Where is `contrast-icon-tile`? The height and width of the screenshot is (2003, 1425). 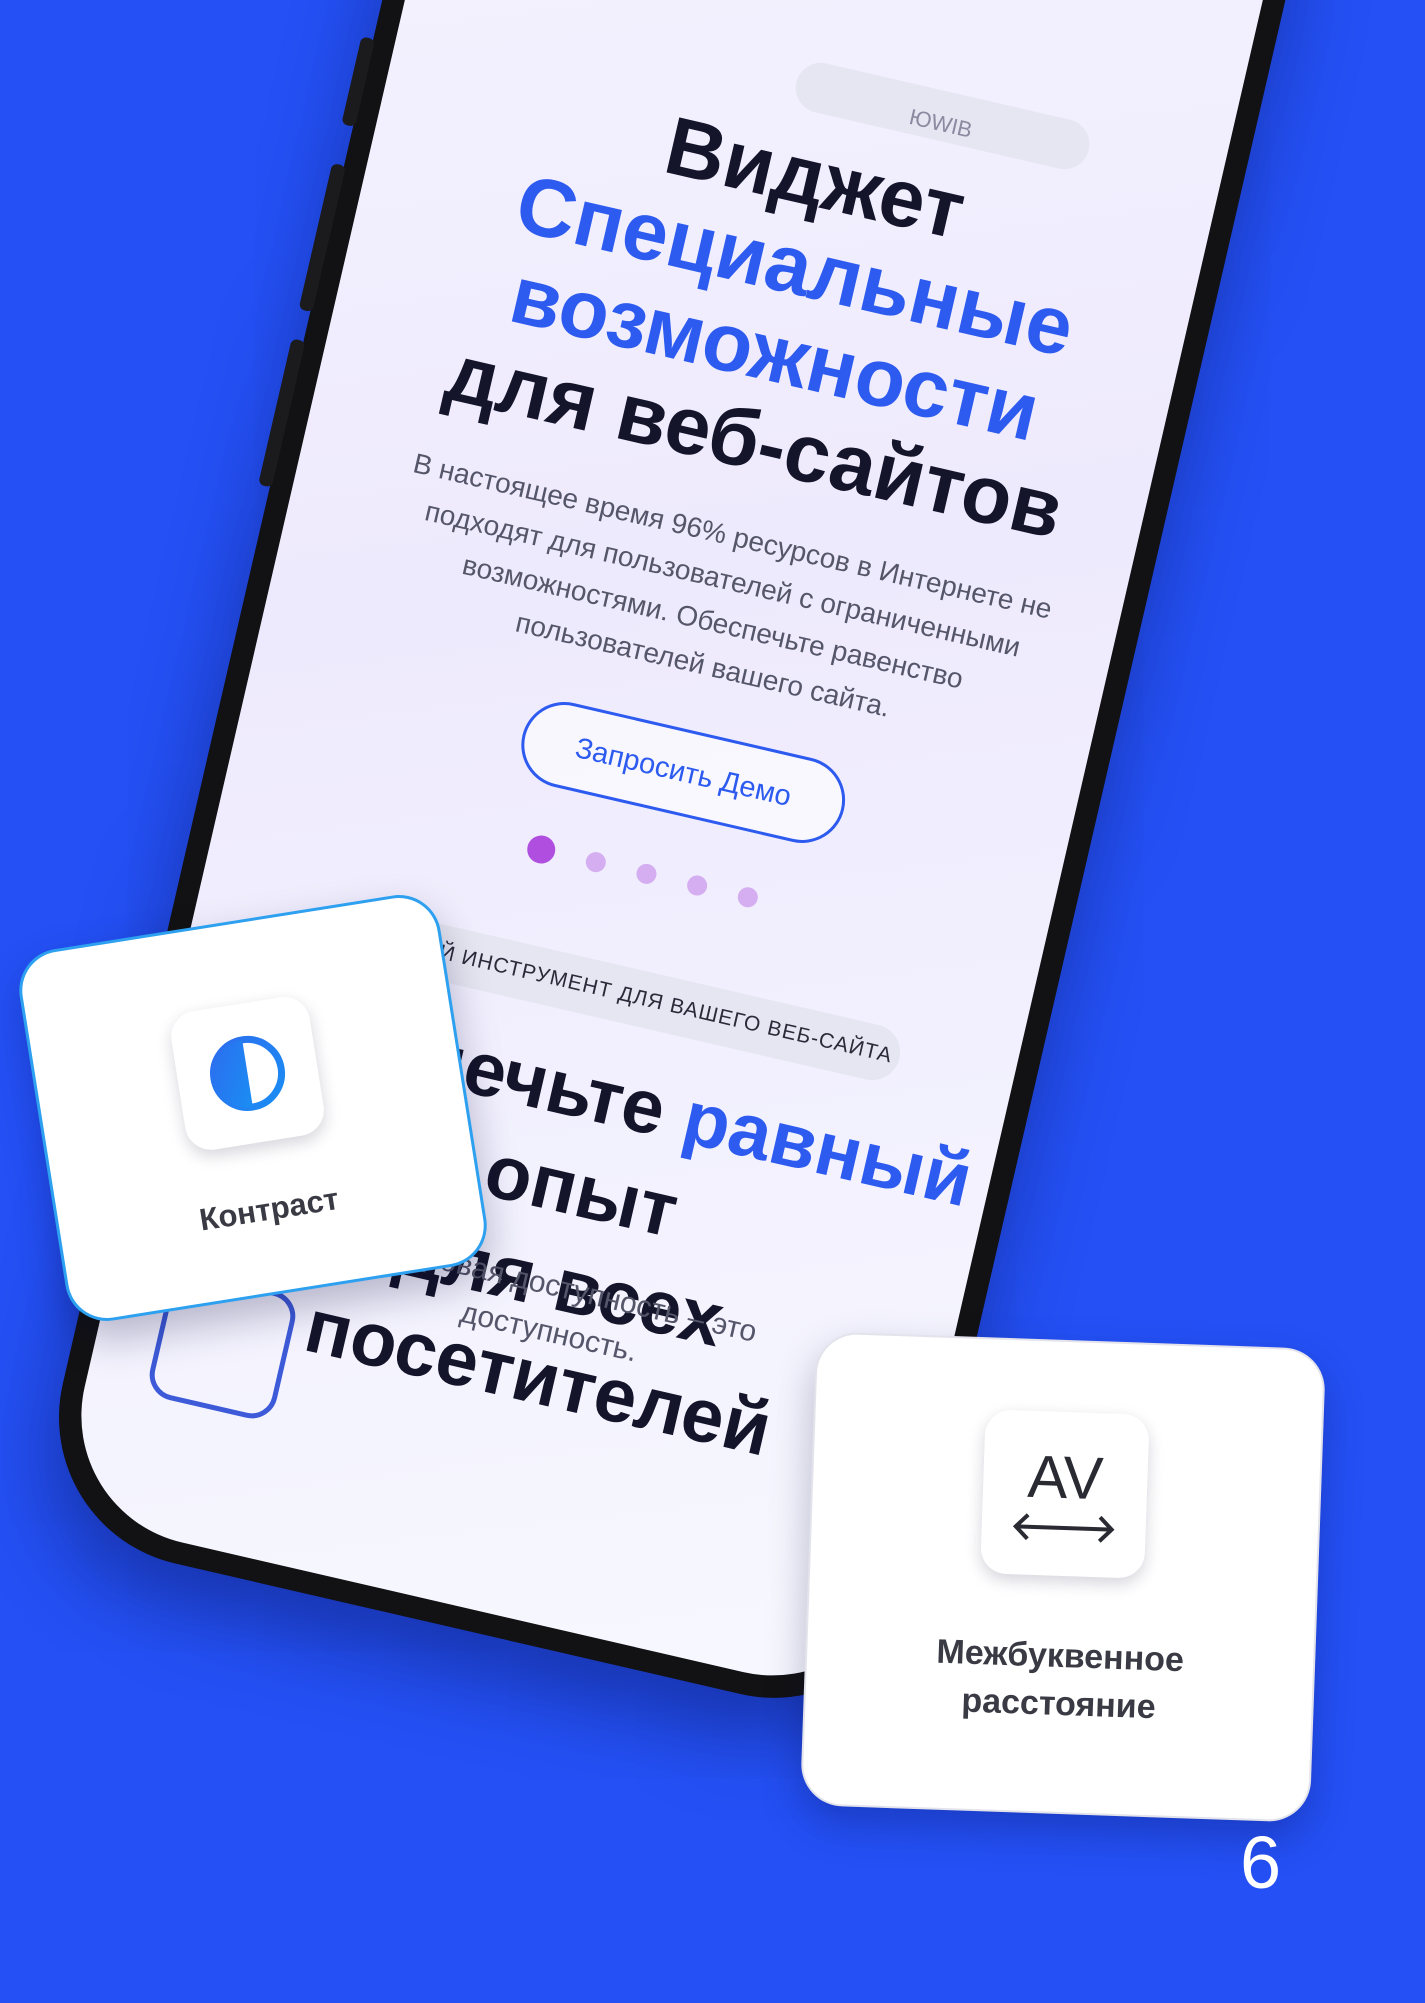
contrast-icon-tile is located at coordinates (247, 1073).